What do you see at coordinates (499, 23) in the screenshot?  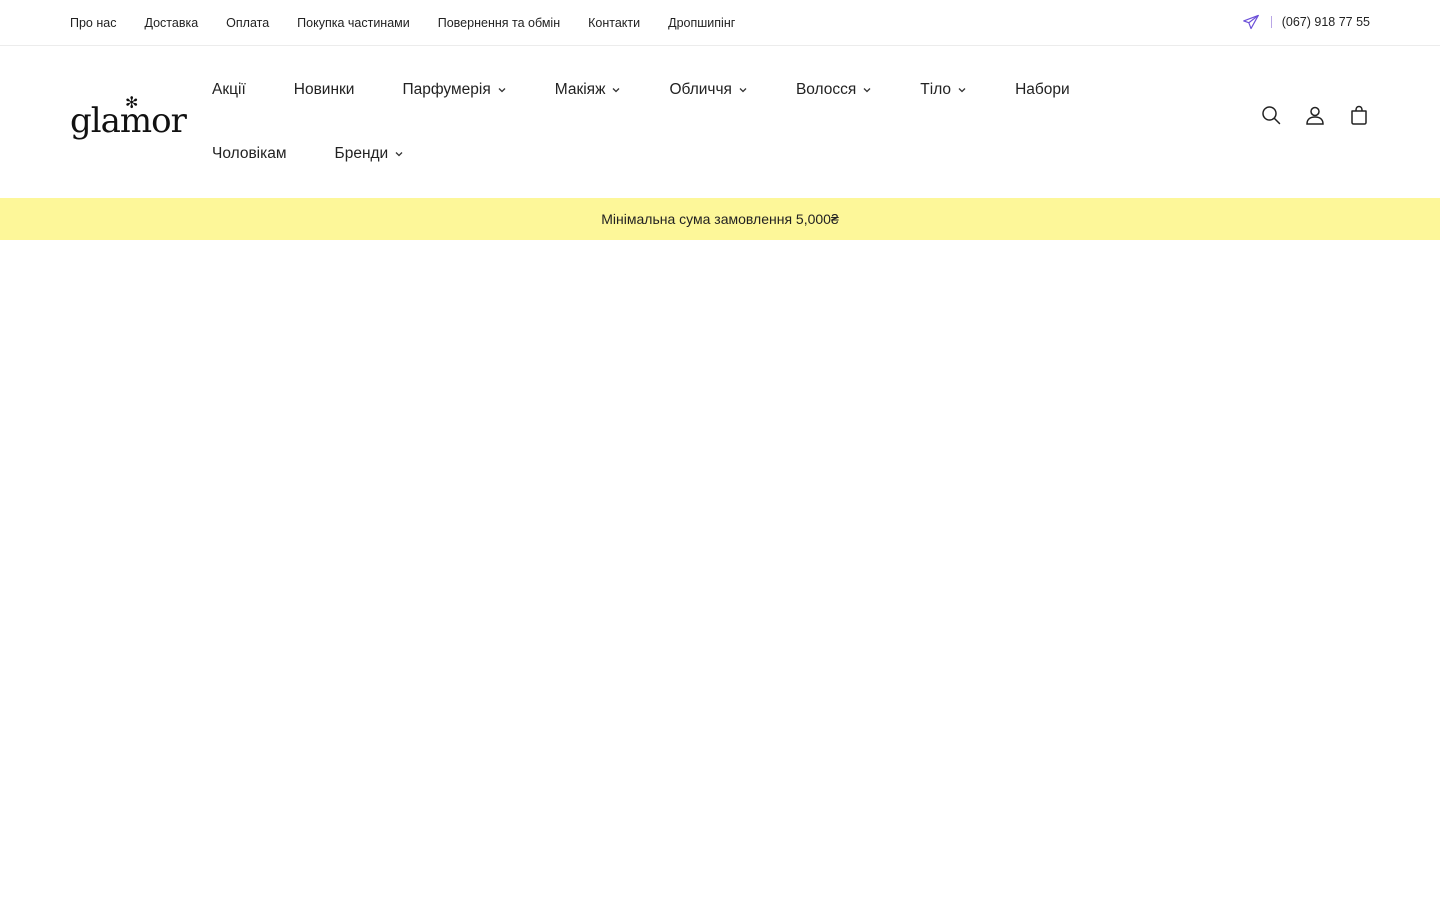 I see `link-returns: Повернення та обмін` at bounding box center [499, 23].